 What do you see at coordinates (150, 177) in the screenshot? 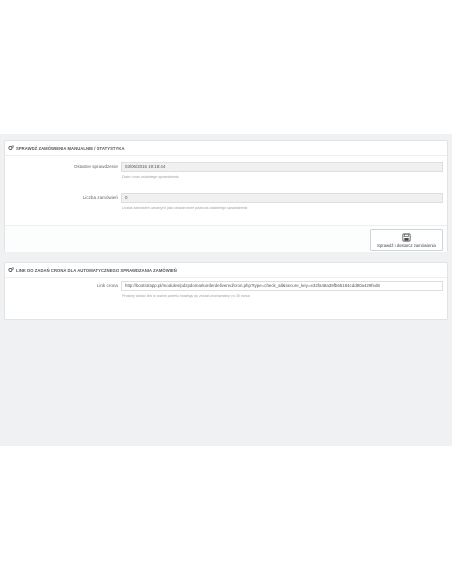
I see `last-check-help: Data i czas ostatniego sprawdzenia` at bounding box center [150, 177].